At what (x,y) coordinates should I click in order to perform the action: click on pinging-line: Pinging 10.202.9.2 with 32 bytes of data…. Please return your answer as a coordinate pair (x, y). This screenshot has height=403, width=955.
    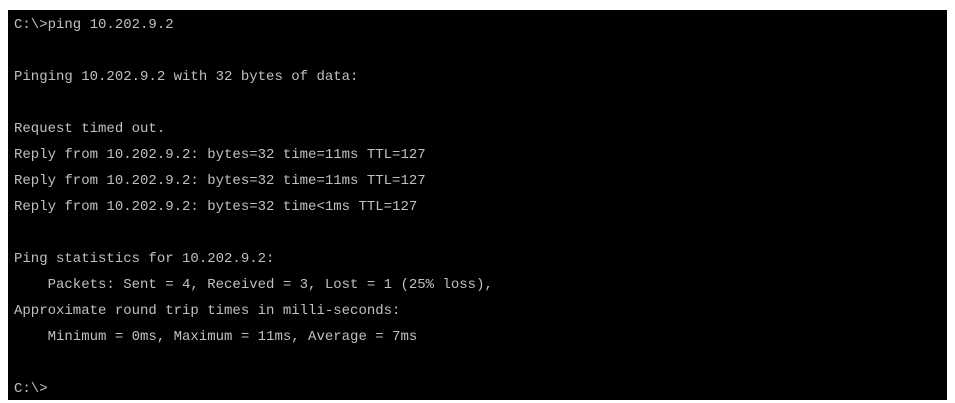
    Looking at the image, I should click on (186, 77).